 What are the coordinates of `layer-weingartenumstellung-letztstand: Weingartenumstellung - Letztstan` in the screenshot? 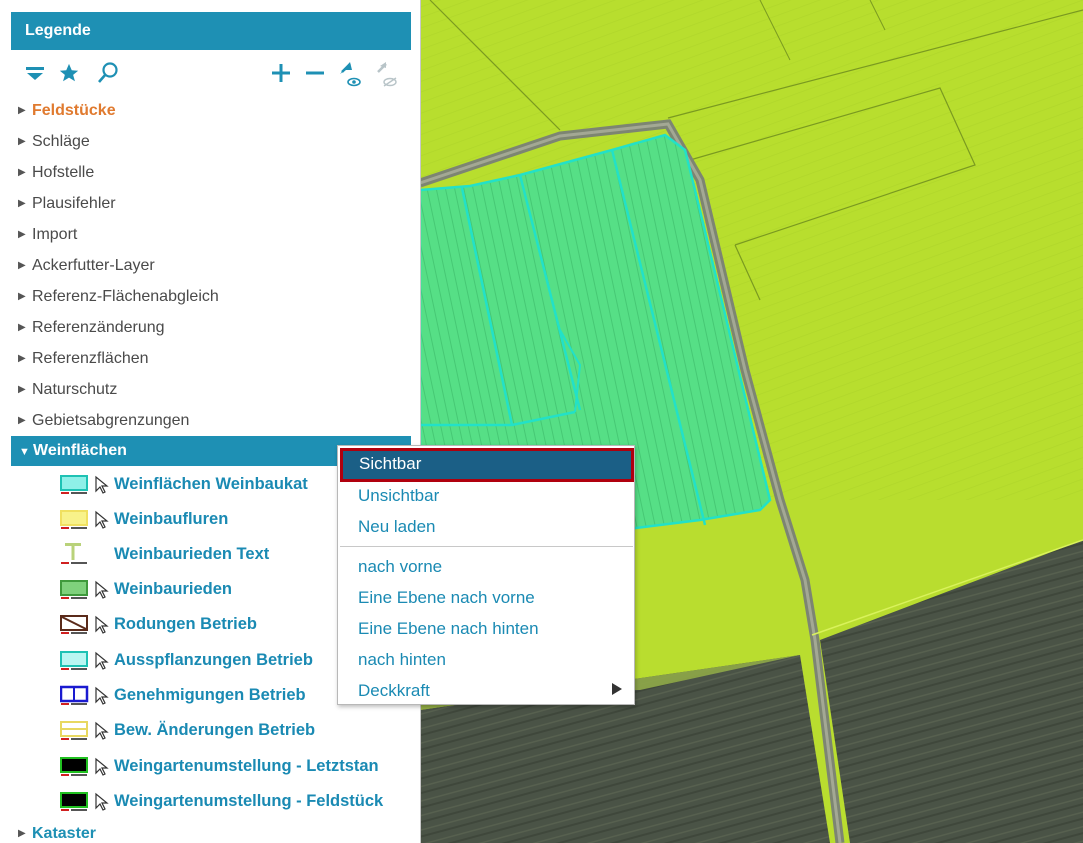 It's located at (219, 766).